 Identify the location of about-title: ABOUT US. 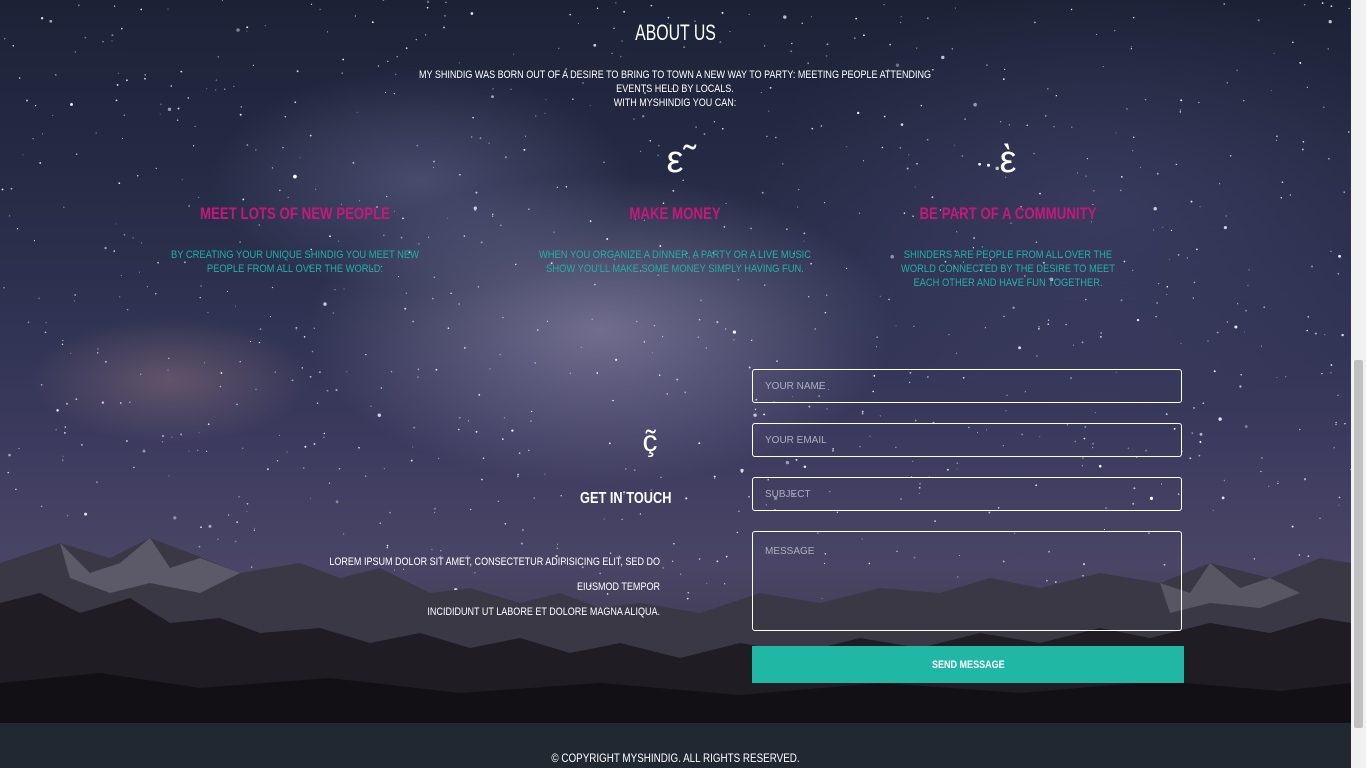
(675, 32).